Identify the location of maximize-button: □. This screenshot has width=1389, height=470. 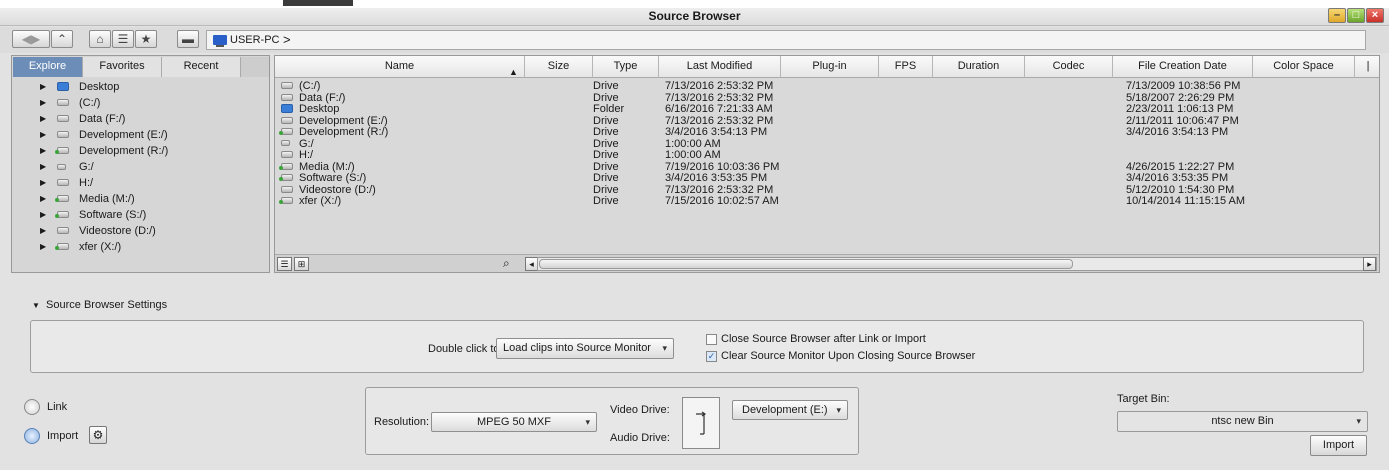
(1356, 15).